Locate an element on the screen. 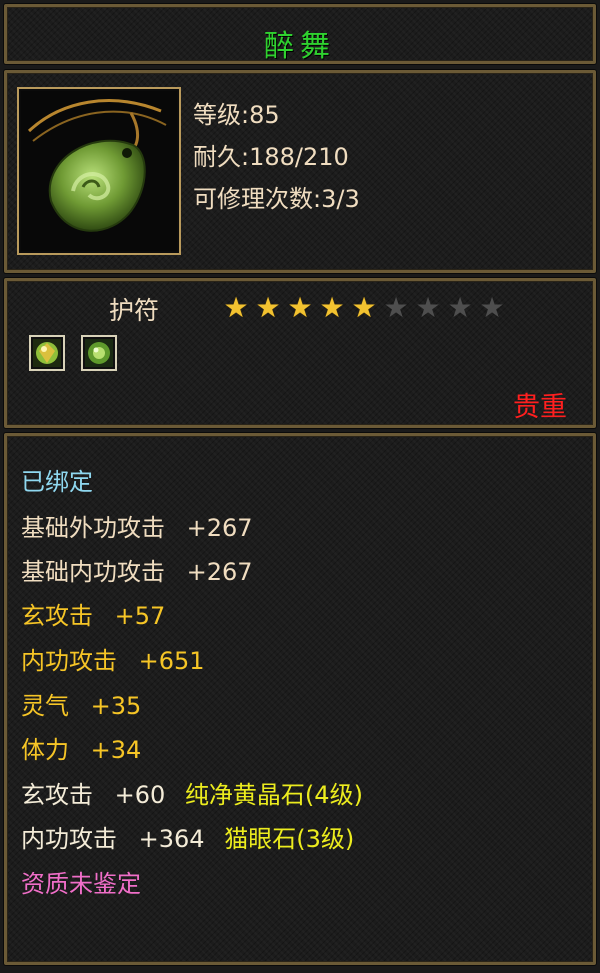  attr-inner-attack: 内功攻击 +651 is located at coordinates (113, 658).